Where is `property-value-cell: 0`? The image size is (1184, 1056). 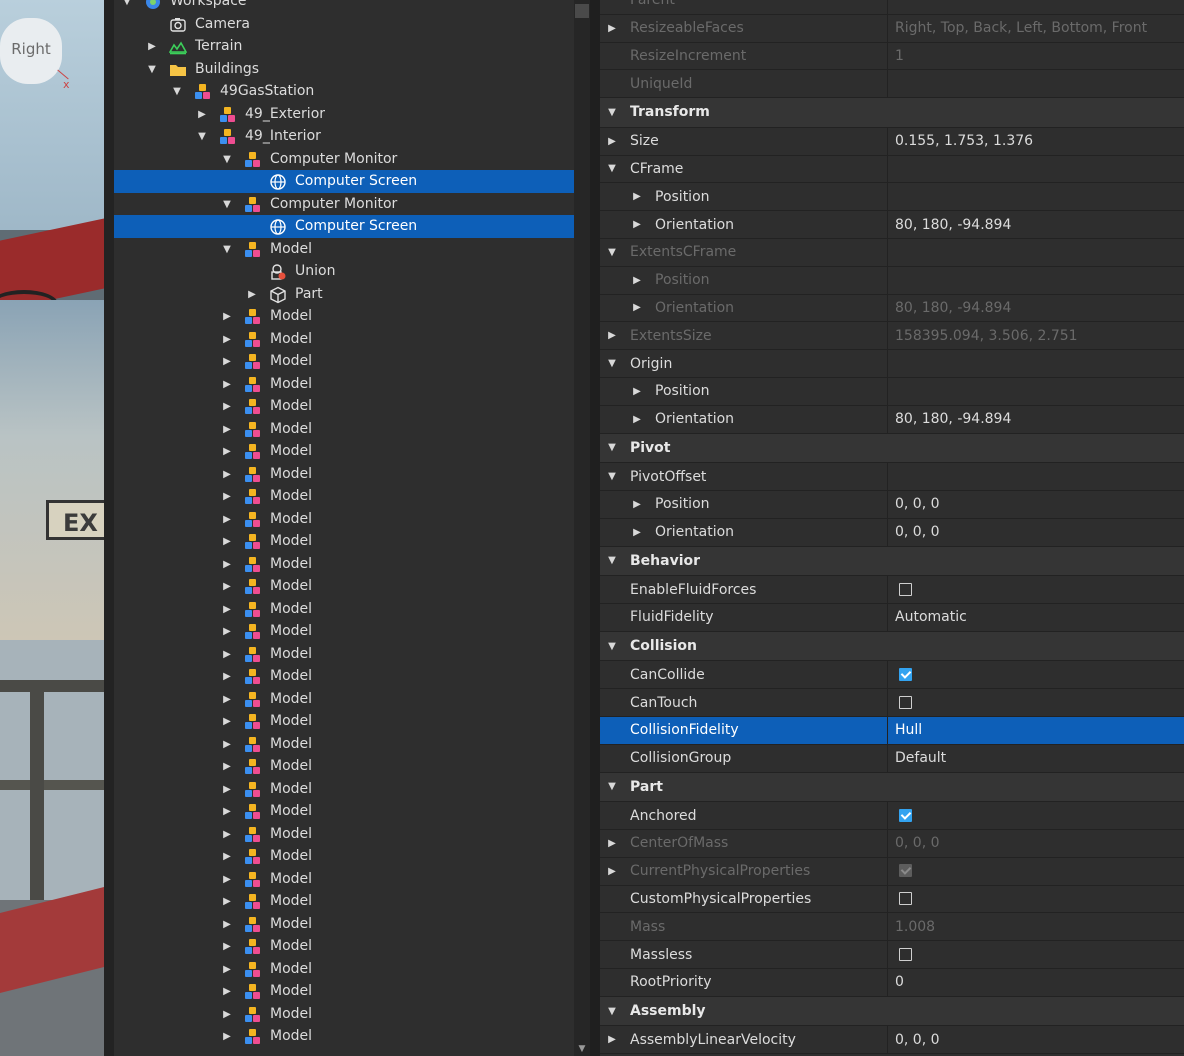
property-value-cell: 0 is located at coordinates (1036, 982).